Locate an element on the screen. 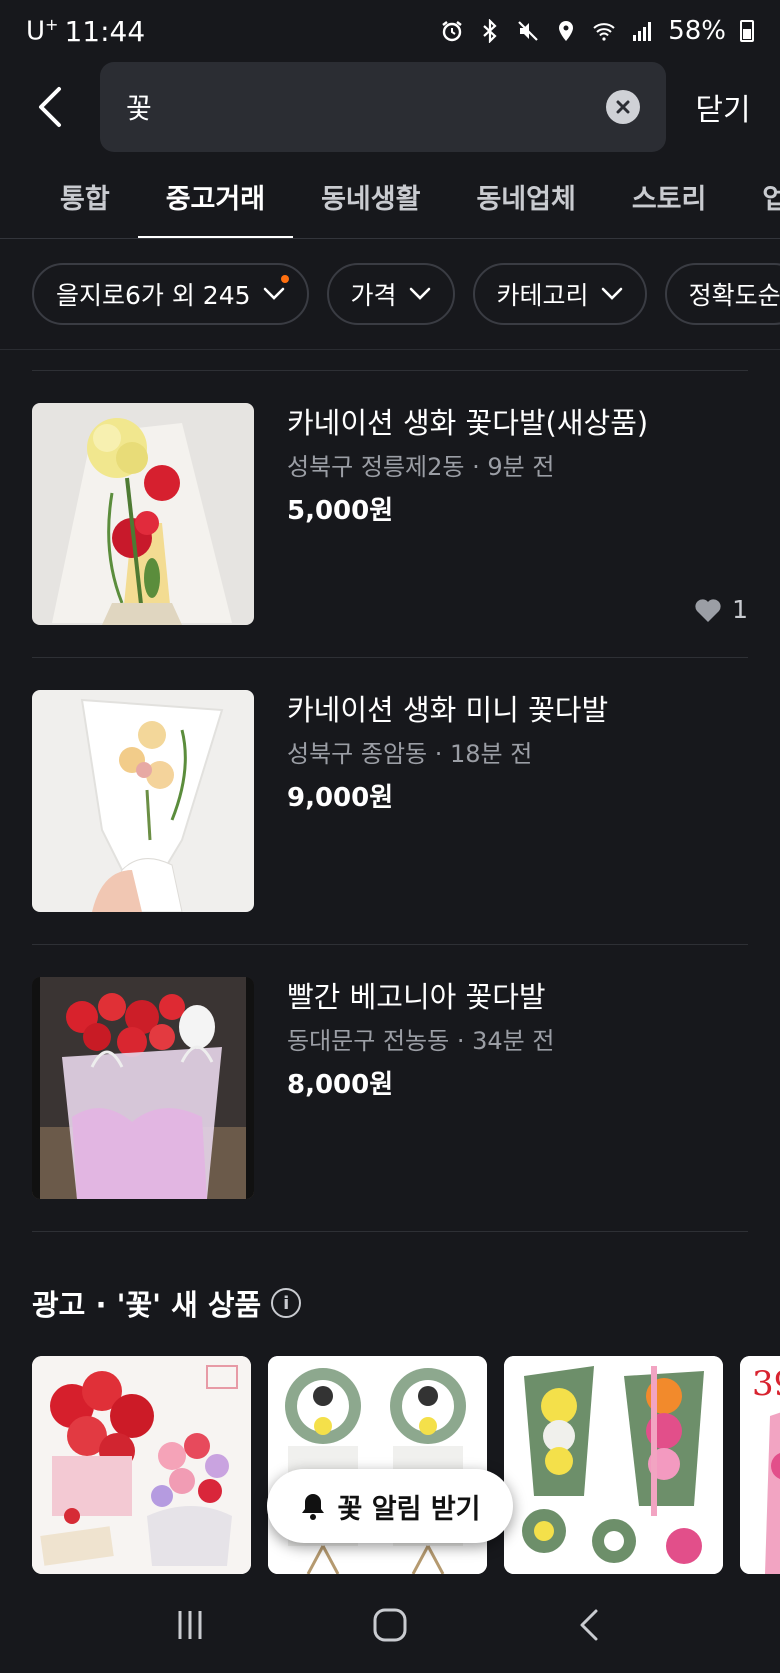 Image resolution: width=780 pixels, height=1673 pixels. listing-price: 9,000원 is located at coordinates (340, 798).